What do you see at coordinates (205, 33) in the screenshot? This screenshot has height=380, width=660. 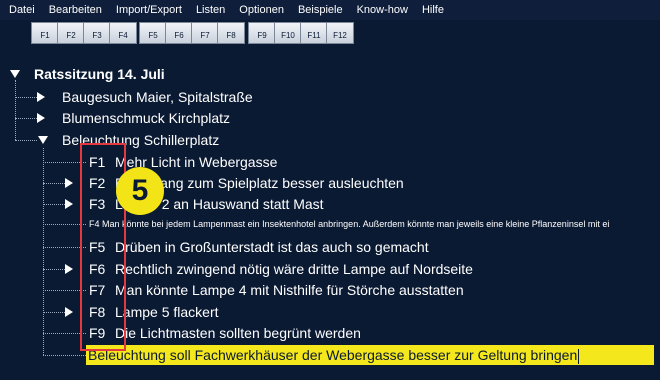 I see `fkey-f7-button: F7` at bounding box center [205, 33].